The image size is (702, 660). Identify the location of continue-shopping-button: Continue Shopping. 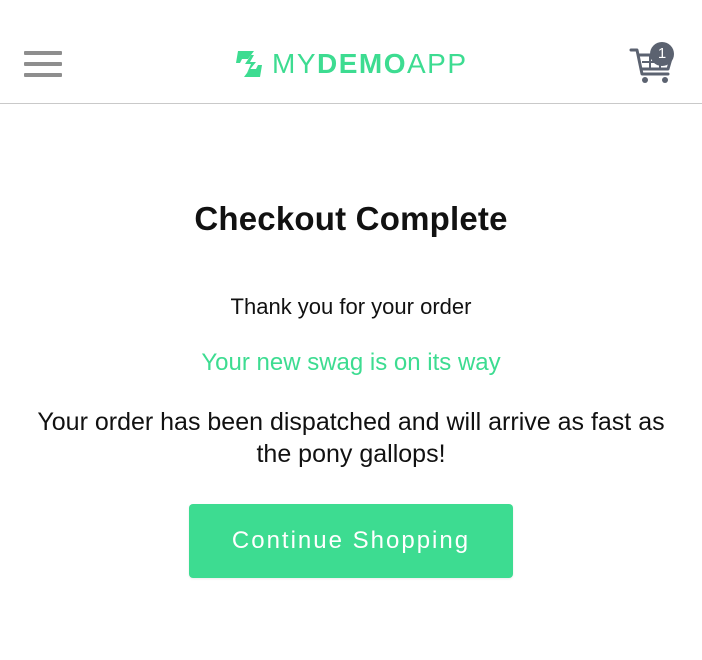
(351, 541).